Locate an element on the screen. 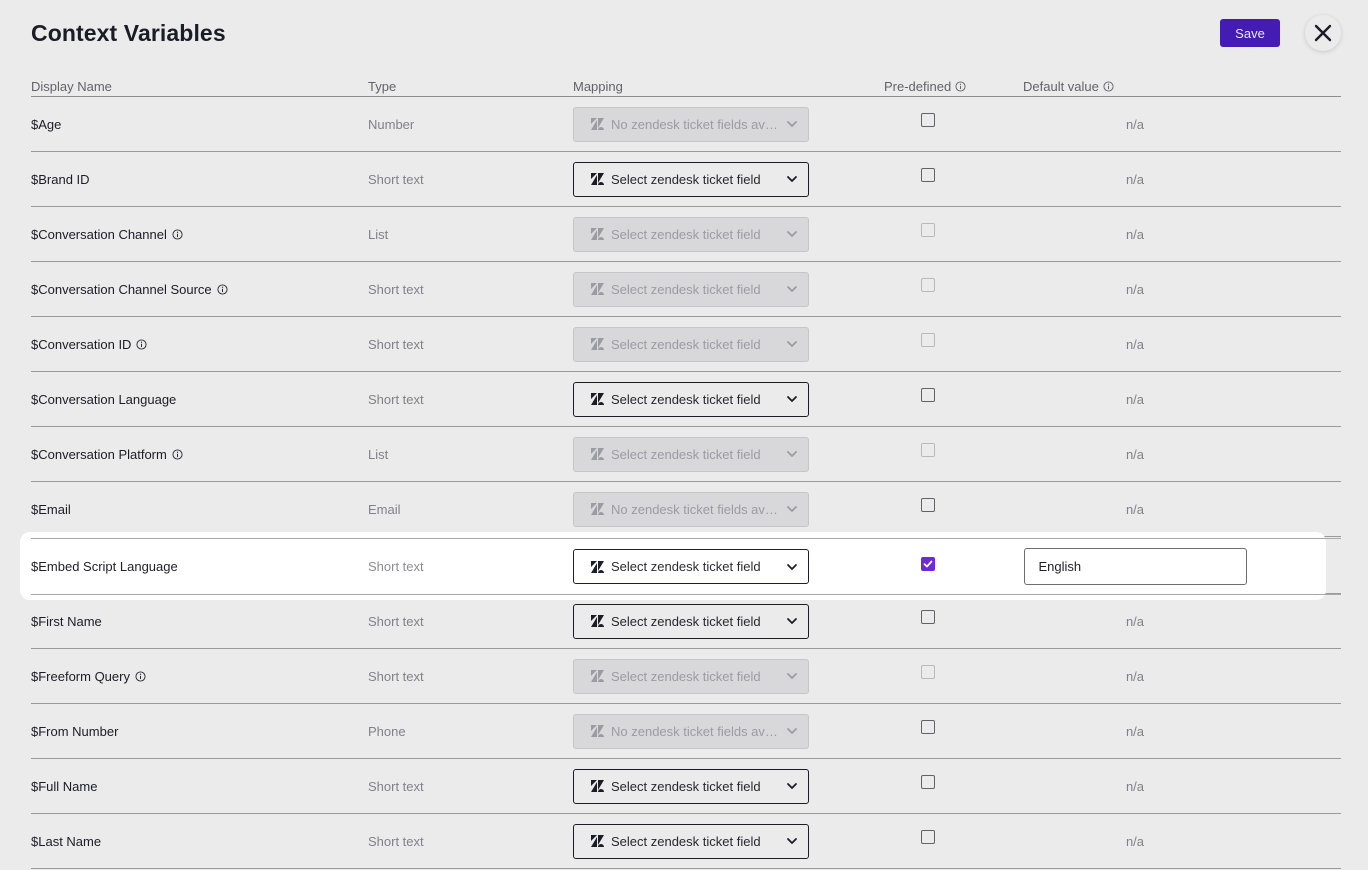 The height and width of the screenshot is (870, 1368). variable-name: $Age is located at coordinates (46, 124).